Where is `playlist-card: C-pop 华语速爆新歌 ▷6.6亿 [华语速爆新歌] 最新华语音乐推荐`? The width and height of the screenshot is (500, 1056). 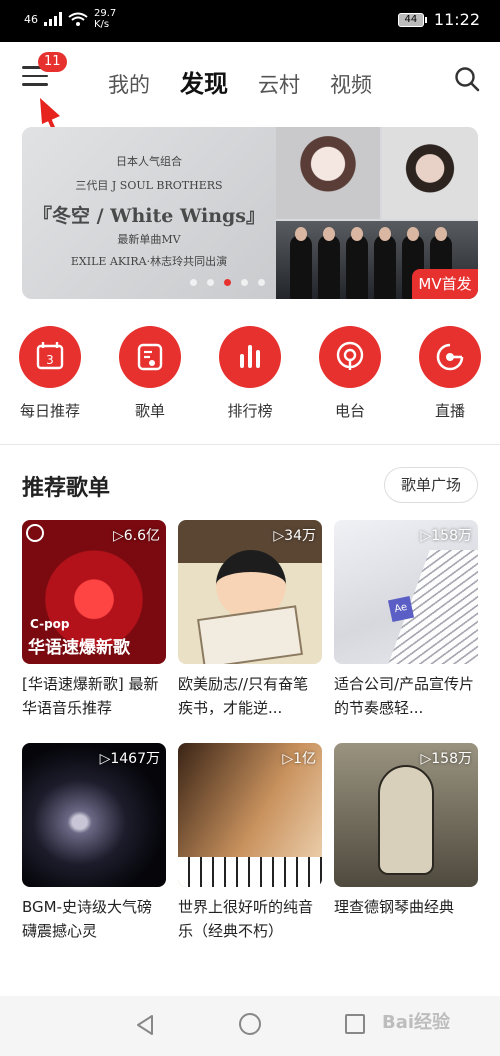
playlist-card: C-pop 华语速爆新歌 ▷6.6亿 [华语速爆新歌] 最新华语音乐推荐 is located at coordinates (94, 620).